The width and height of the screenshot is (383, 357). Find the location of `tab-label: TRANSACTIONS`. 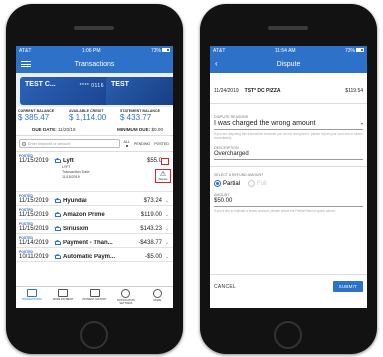

tab-label: TRANSACTIONS is located at coordinates (31, 299).